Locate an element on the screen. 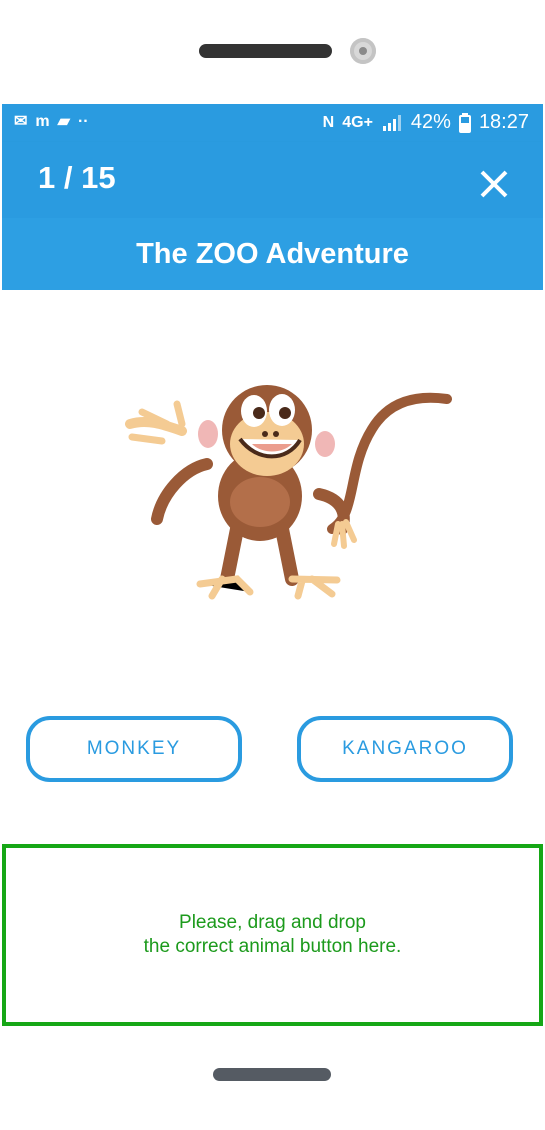  app-bar: 1 / 15 is located at coordinates (272, 180).